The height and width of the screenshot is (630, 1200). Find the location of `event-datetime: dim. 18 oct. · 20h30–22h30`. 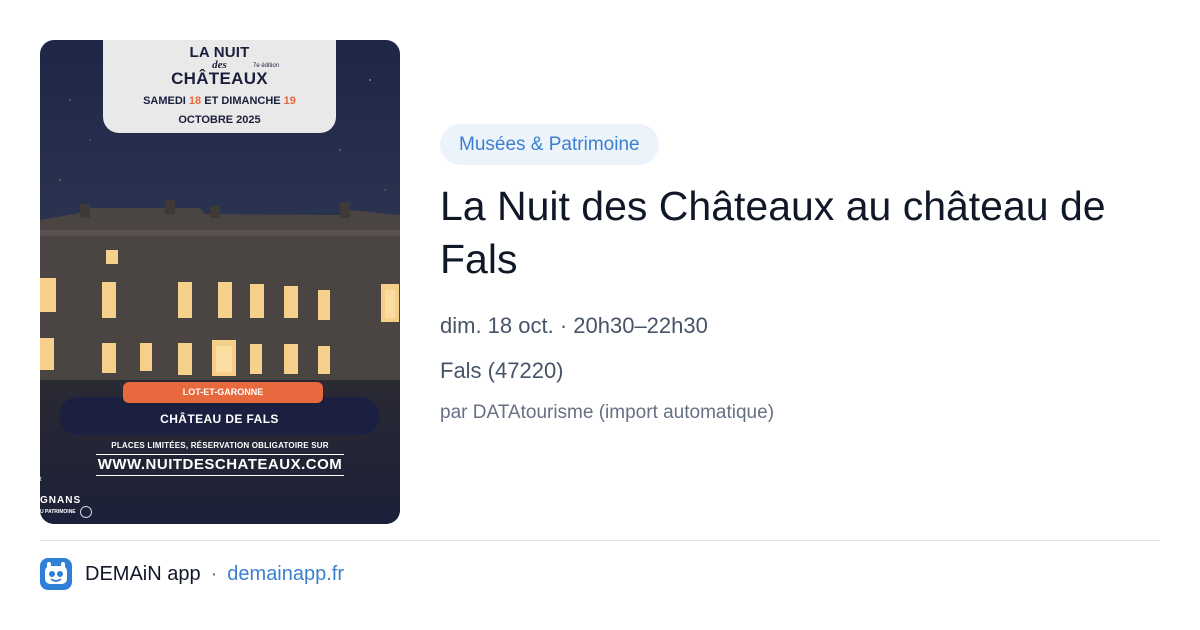

event-datetime: dim. 18 oct. · 20h30–22h30 is located at coordinates (574, 325).